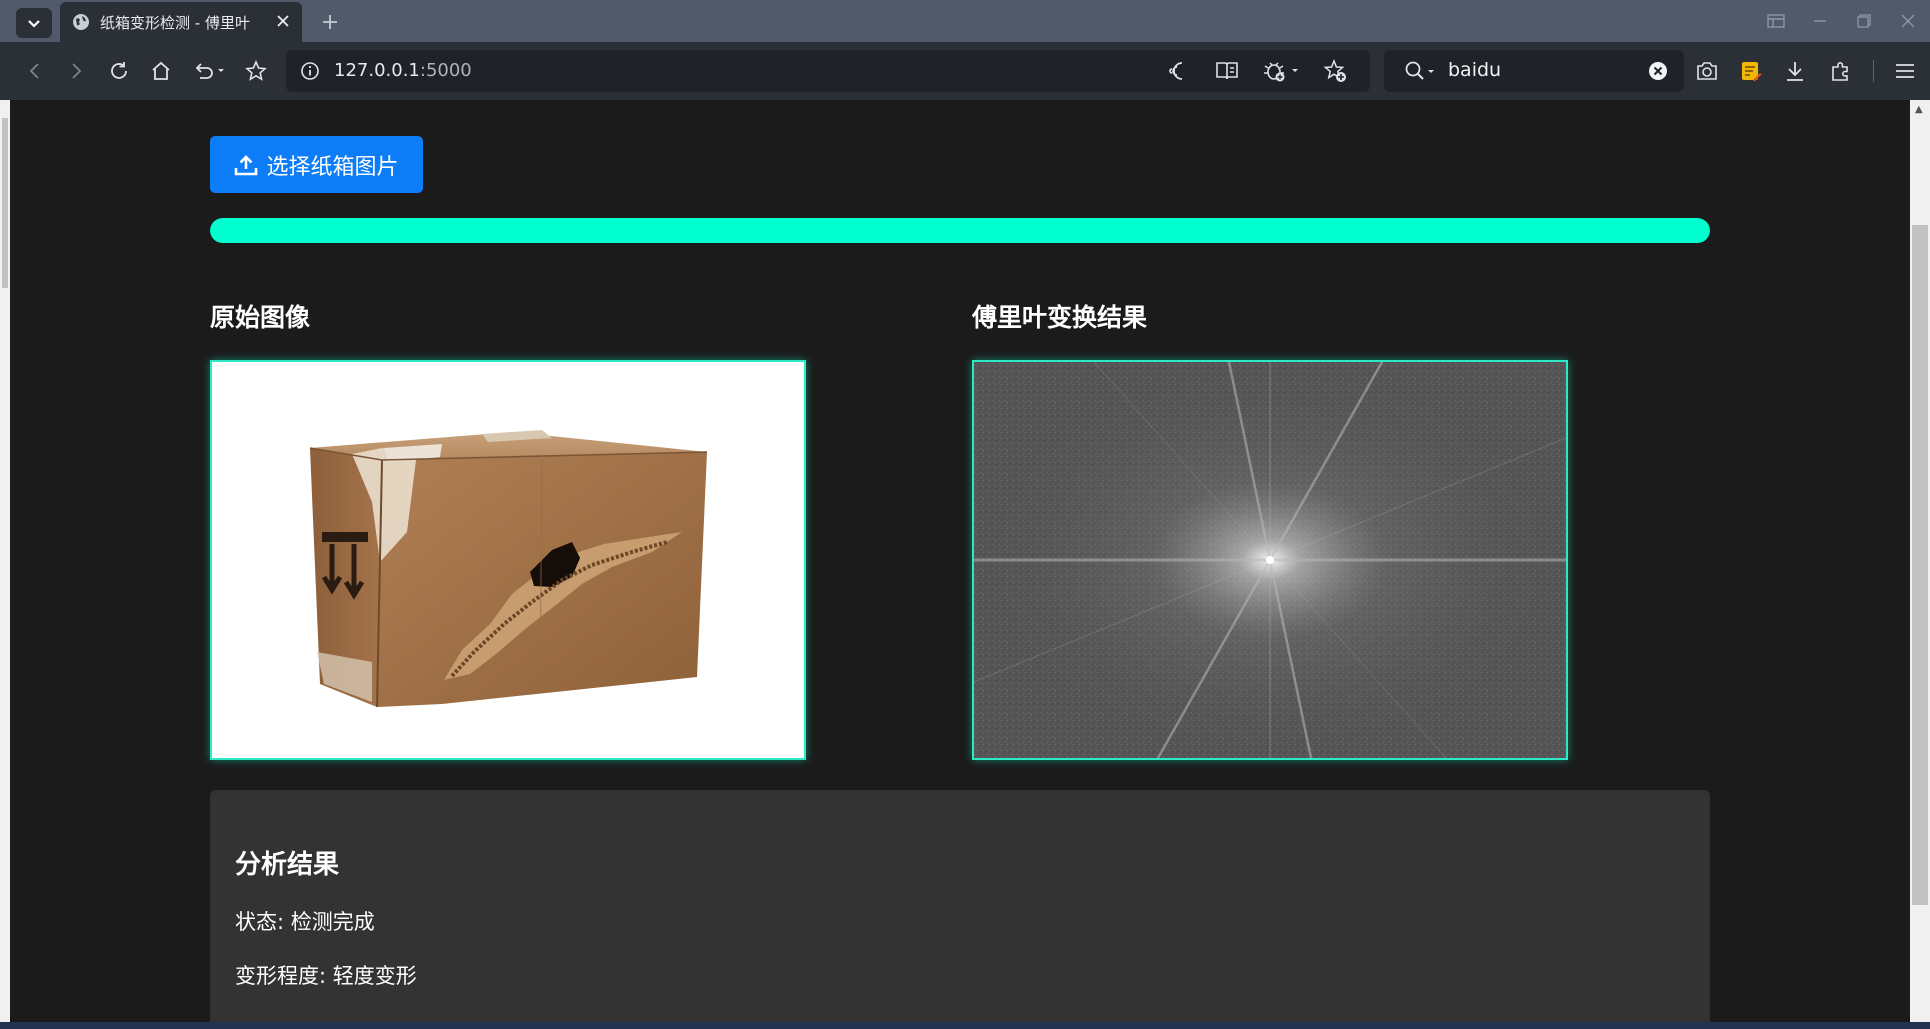 Image resolution: width=1930 pixels, height=1029 pixels. I want to click on search-input: baidu, so click(1474, 70).